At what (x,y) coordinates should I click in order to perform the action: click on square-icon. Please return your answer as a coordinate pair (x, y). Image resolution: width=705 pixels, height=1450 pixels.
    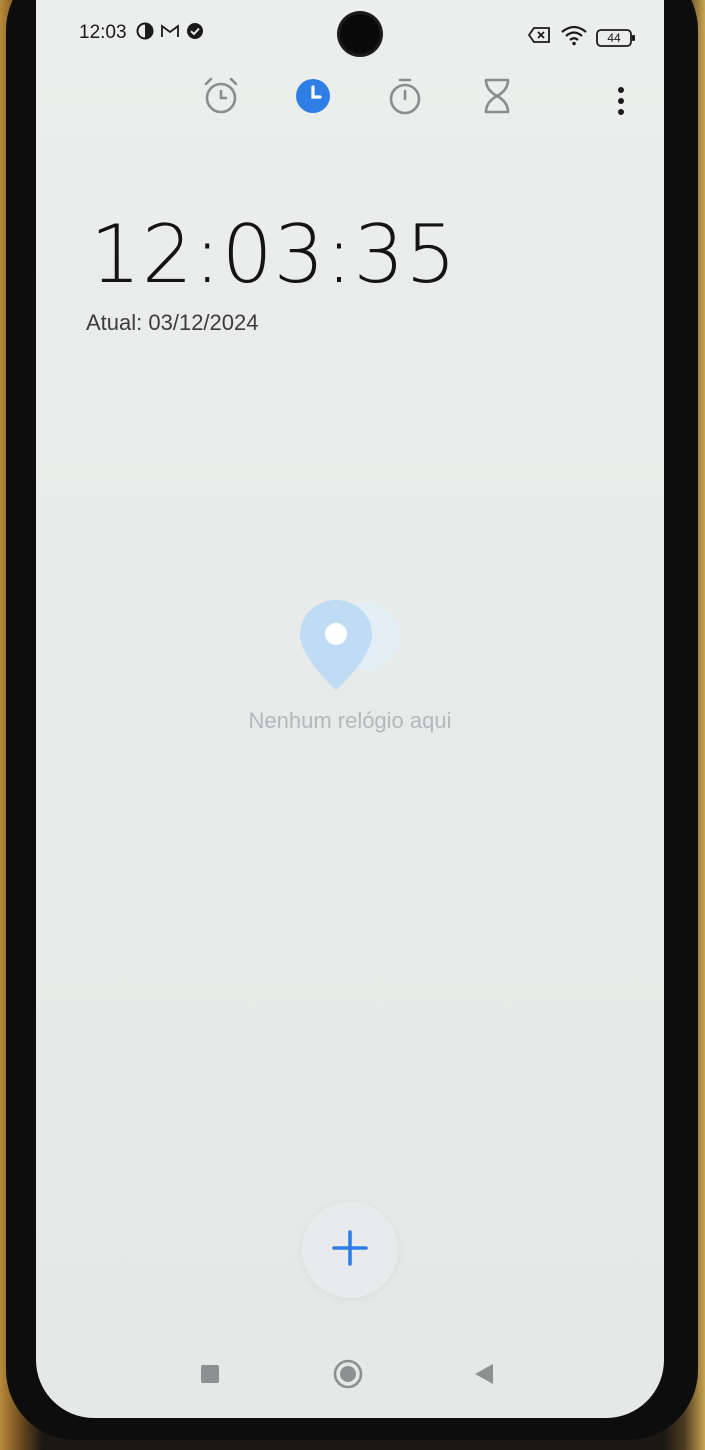
    Looking at the image, I should click on (210, 1376).